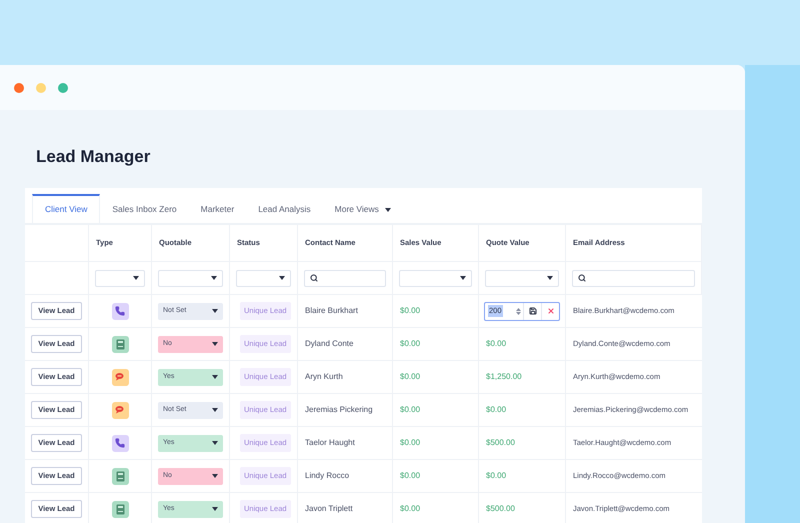 This screenshot has height=523, width=800. I want to click on contact-name: Aryn Kurth, so click(324, 377).